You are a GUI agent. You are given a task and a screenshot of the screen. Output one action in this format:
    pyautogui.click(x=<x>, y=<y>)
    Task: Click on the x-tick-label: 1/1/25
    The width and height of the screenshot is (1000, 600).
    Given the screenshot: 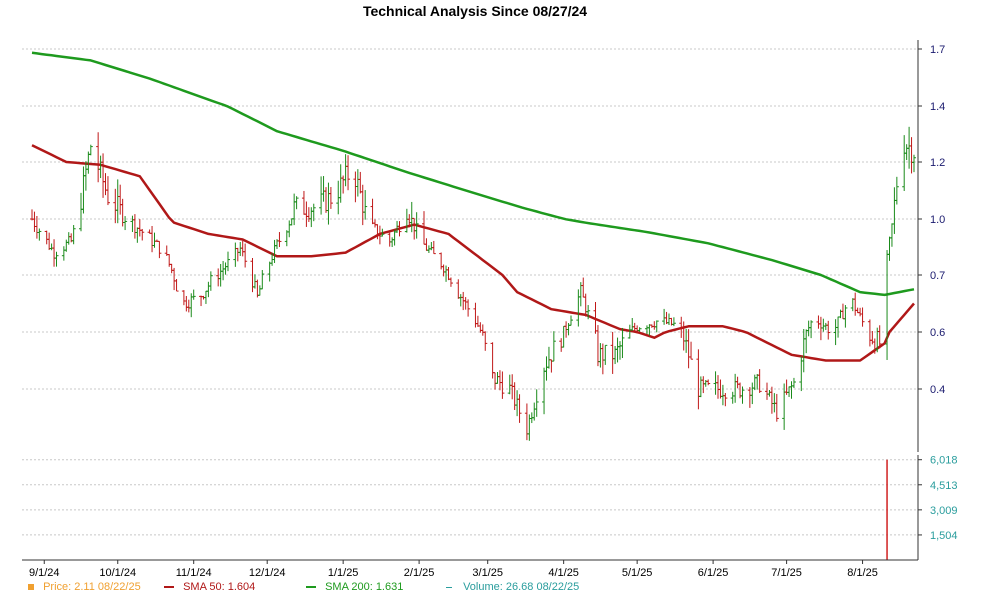 What is the action you would take?
    pyautogui.click(x=343, y=573)
    